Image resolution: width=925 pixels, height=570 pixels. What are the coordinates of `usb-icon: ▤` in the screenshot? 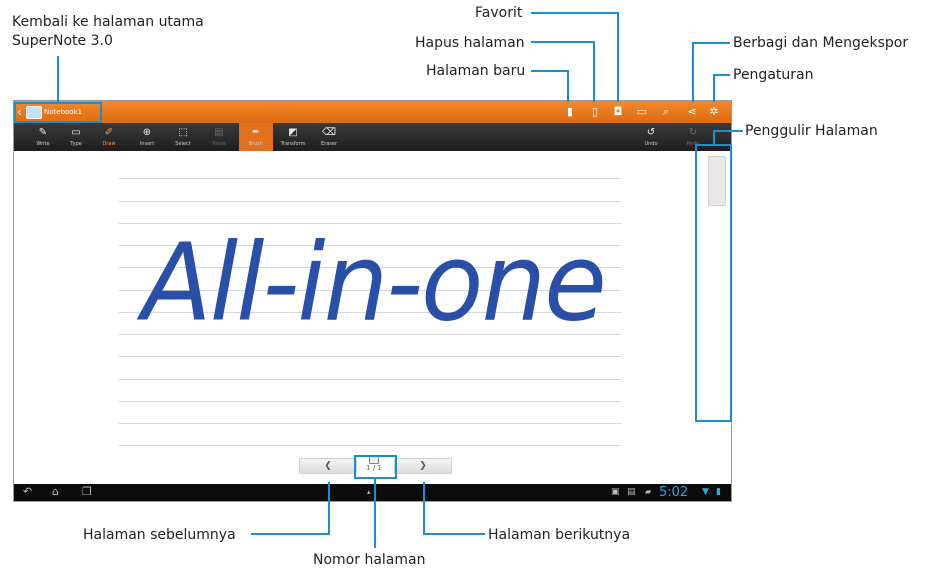 It's located at (631, 492).